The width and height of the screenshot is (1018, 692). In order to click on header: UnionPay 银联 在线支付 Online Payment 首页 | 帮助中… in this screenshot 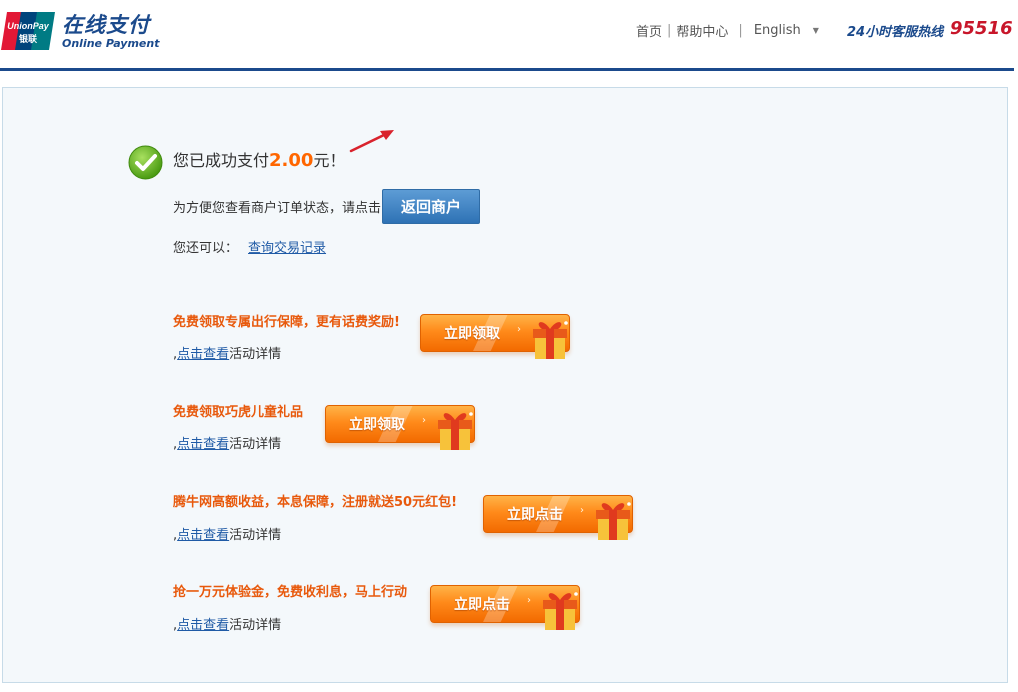, I will do `click(509, 34)`.